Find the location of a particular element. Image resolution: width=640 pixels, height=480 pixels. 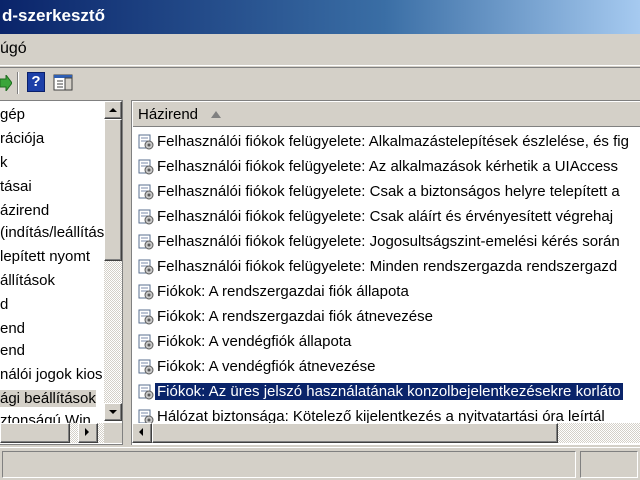

show-hide-action-pane-button is located at coordinates (63, 83).